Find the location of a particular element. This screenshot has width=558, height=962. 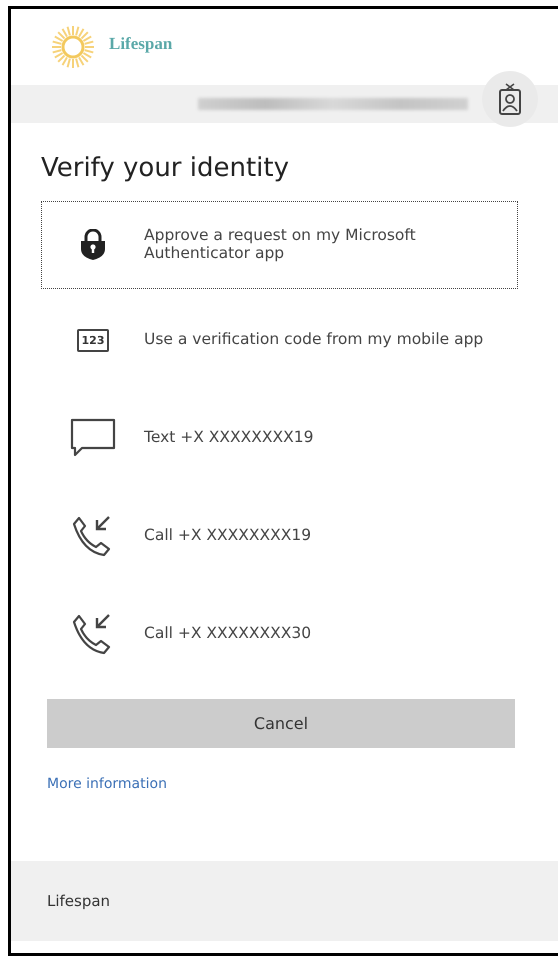

more-information-link: More information is located at coordinates (107, 784).